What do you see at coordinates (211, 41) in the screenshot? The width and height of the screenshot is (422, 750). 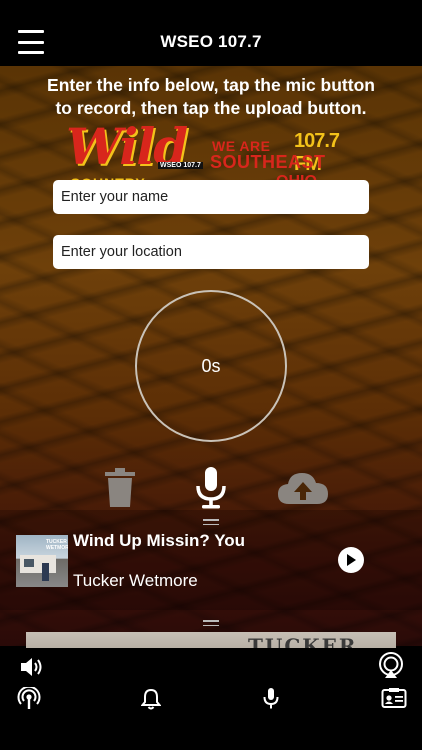 I see `page-title: WSEO 107.7` at bounding box center [211, 41].